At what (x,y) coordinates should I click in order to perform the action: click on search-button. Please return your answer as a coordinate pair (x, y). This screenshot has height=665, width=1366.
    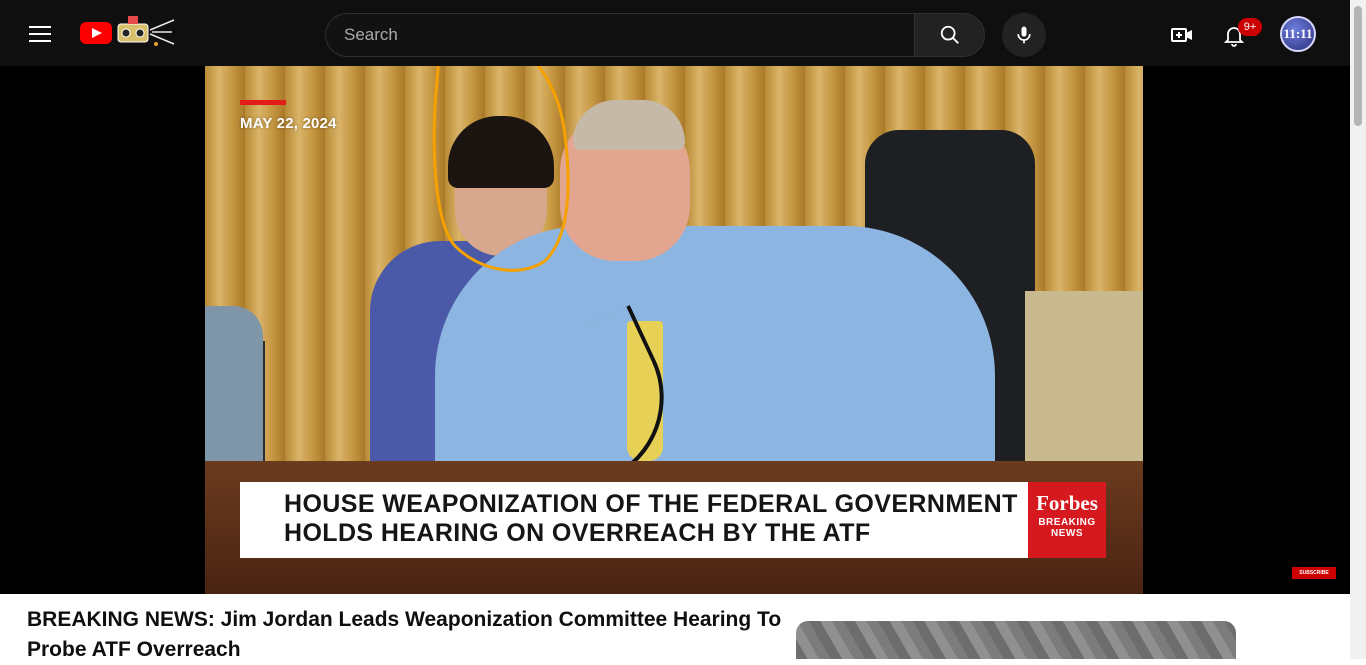
    Looking at the image, I should click on (949, 35).